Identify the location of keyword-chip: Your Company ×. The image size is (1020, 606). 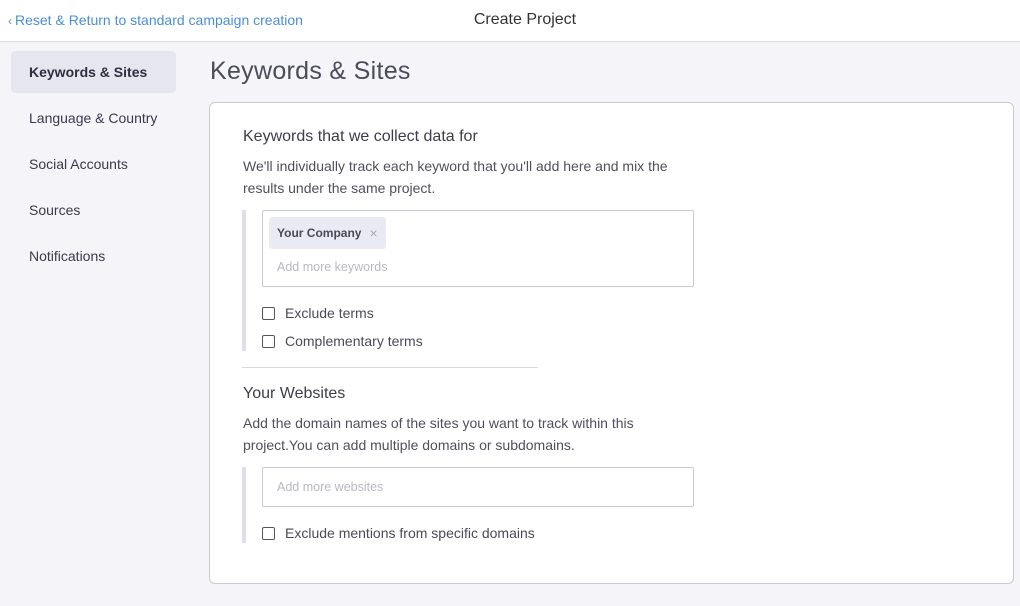
(327, 233).